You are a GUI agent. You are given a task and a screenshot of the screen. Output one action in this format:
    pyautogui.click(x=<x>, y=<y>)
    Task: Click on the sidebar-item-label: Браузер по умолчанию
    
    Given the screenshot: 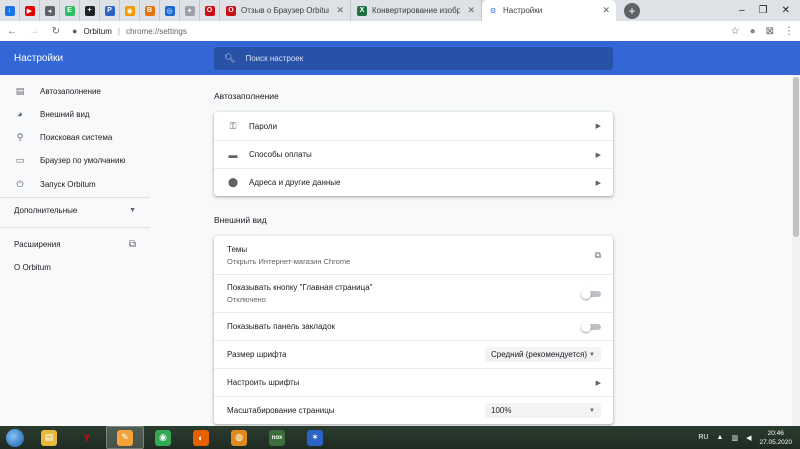 What is the action you would take?
    pyautogui.click(x=83, y=160)
    